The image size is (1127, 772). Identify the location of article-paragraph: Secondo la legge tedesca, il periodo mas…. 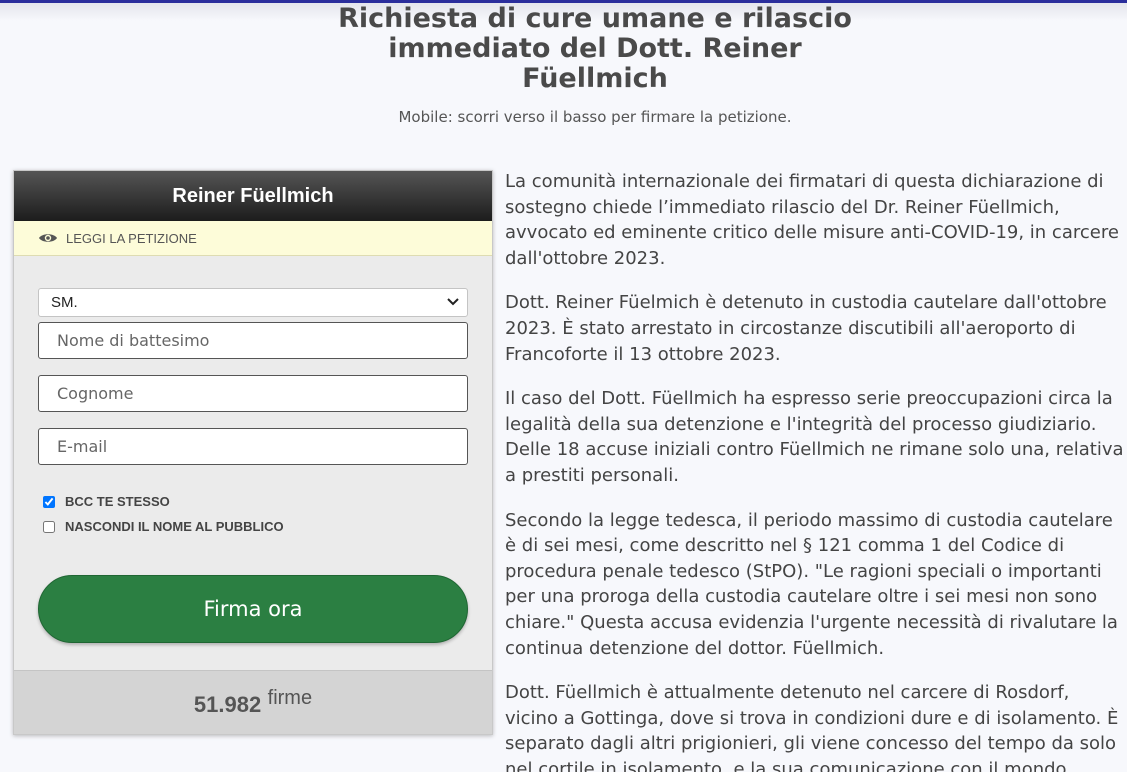
(811, 584).